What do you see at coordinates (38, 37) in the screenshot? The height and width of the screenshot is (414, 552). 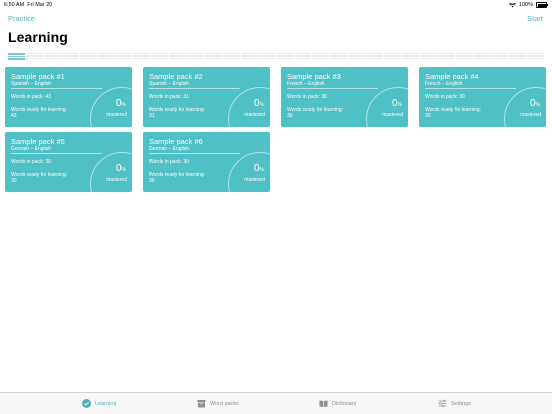 I see `page-title: Learning` at bounding box center [38, 37].